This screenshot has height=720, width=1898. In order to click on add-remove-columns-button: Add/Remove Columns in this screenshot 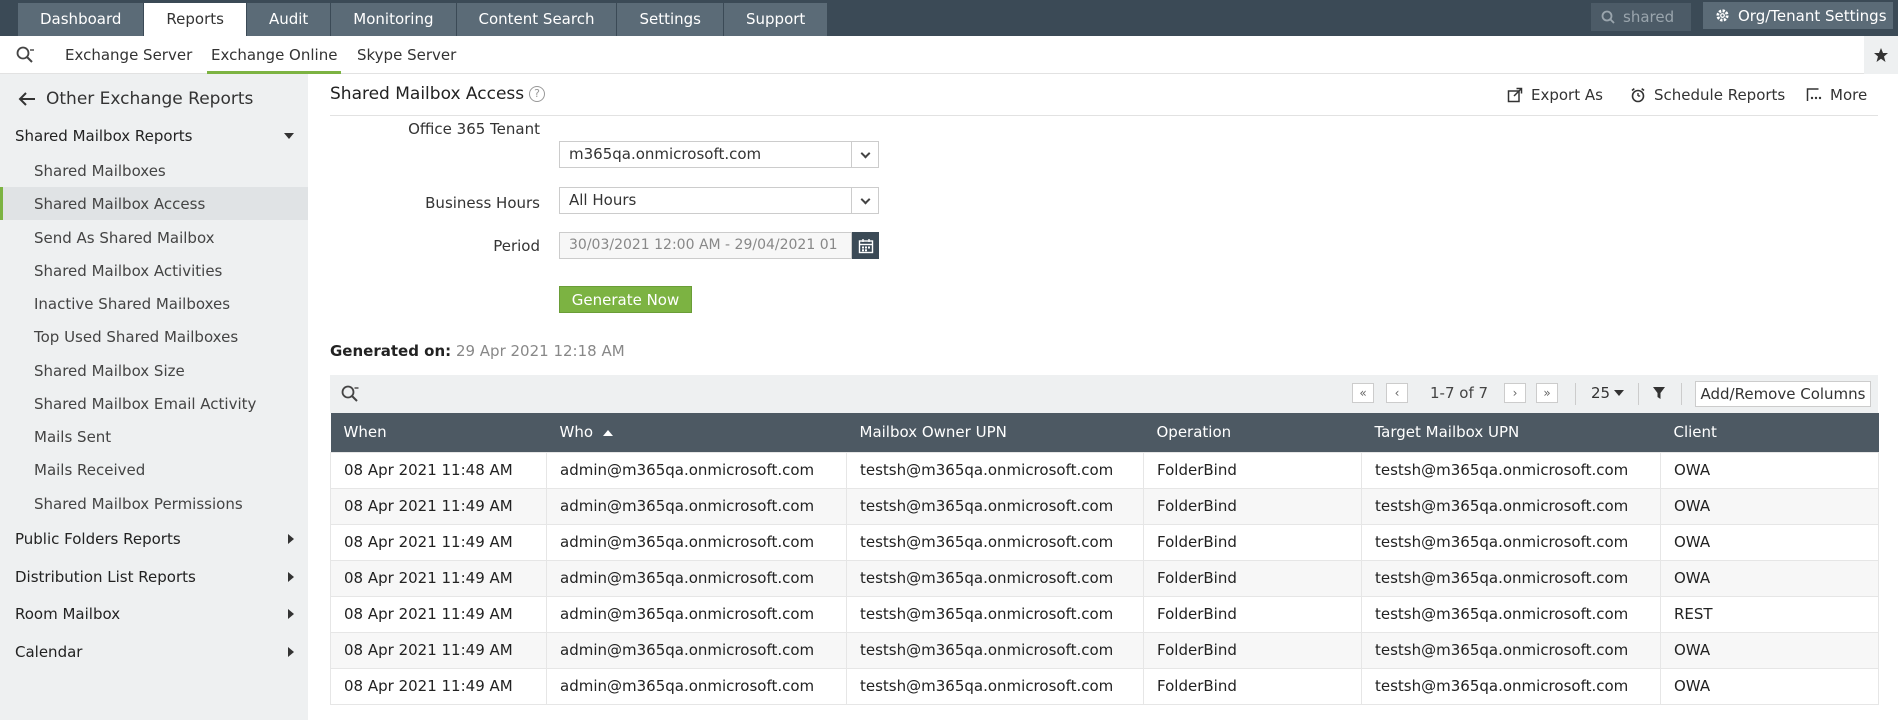, I will do `click(1783, 394)`.